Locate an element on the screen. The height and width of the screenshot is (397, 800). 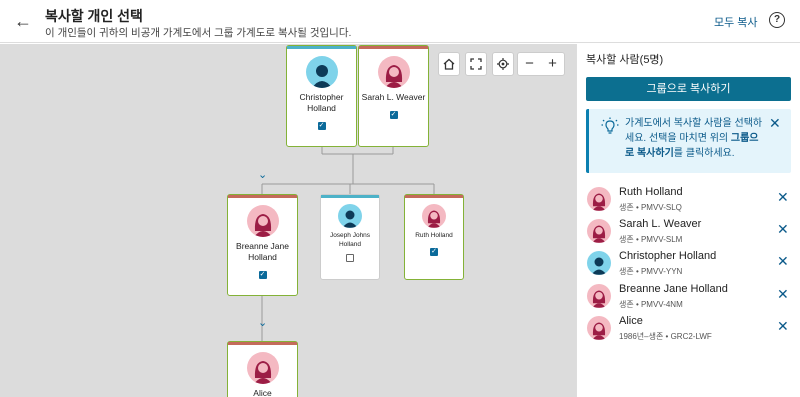
person-card-ruth: Ruth Holland ✓ is located at coordinates (434, 237).